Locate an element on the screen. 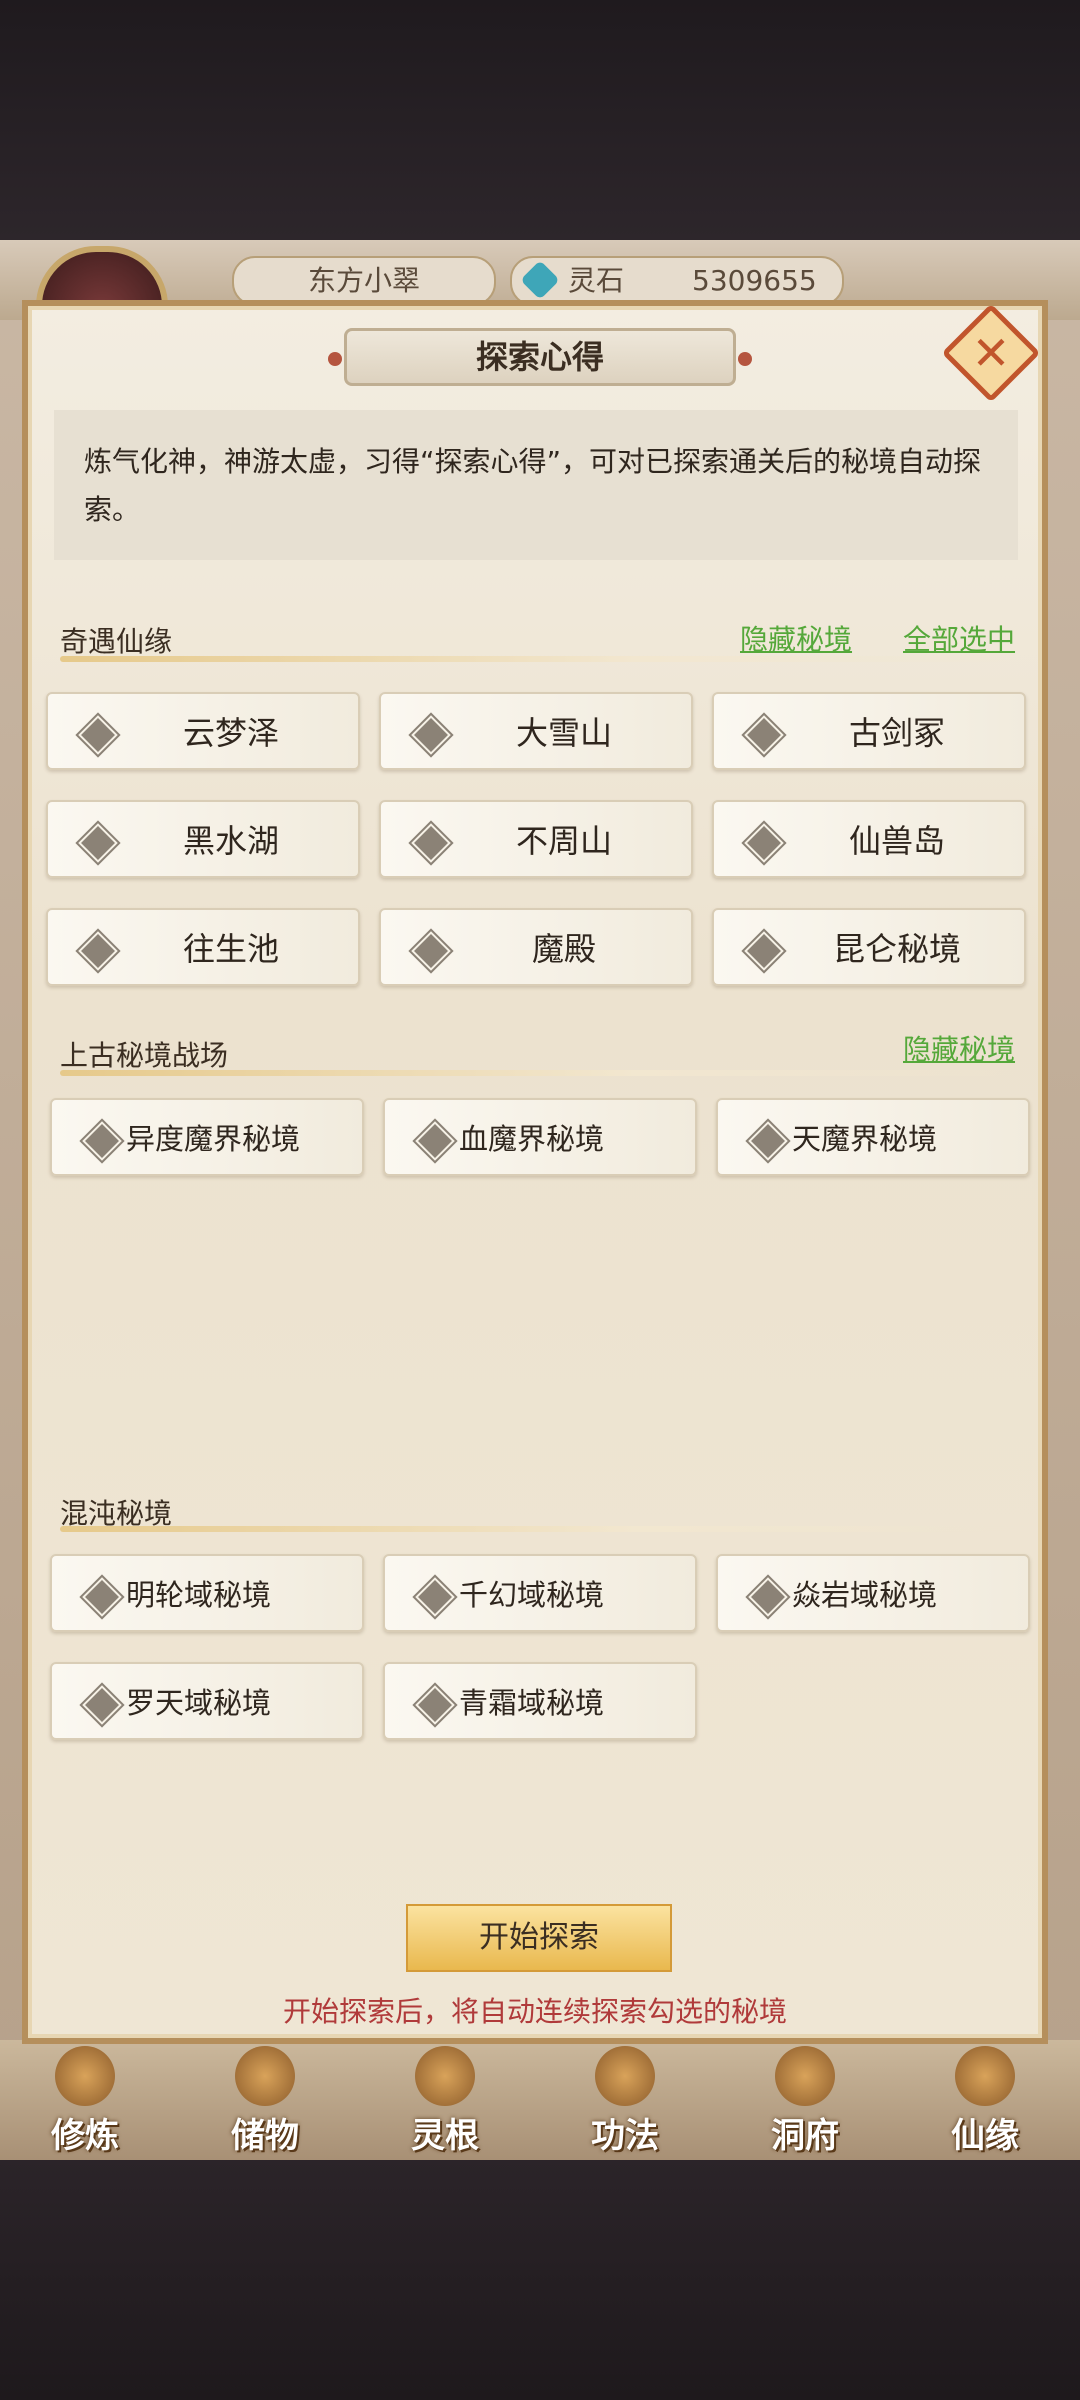  realm-option-label: 魔殿 is located at coordinates (563, 949).